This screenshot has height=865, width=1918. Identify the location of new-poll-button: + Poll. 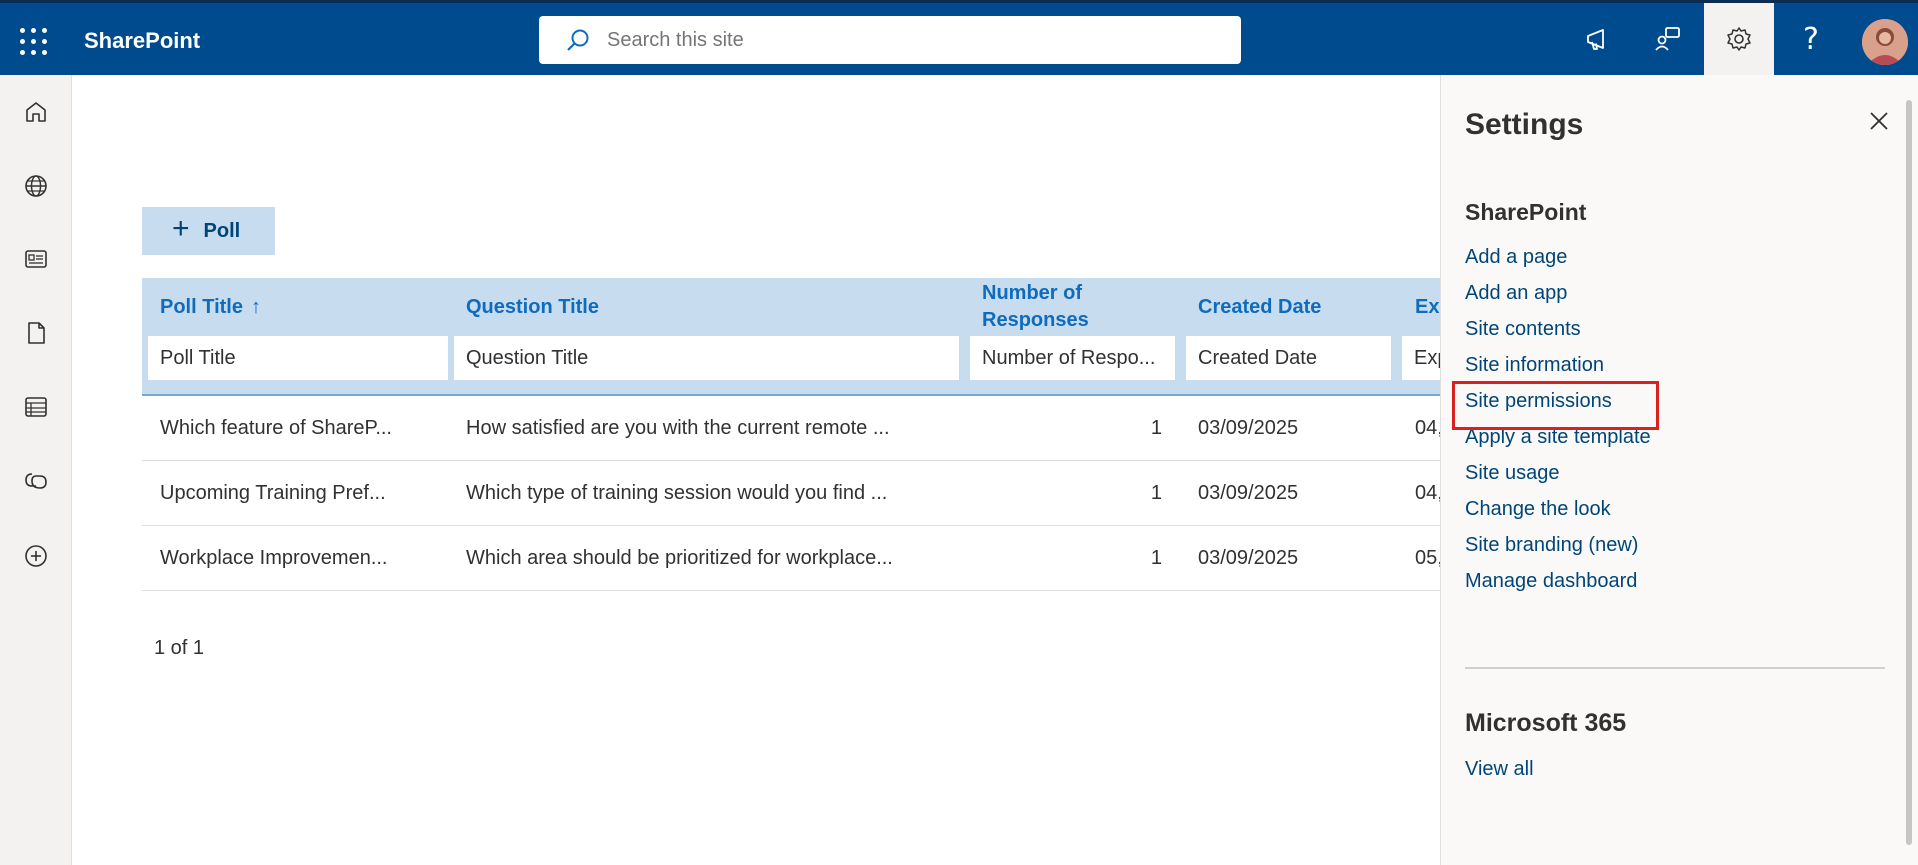
(208, 231).